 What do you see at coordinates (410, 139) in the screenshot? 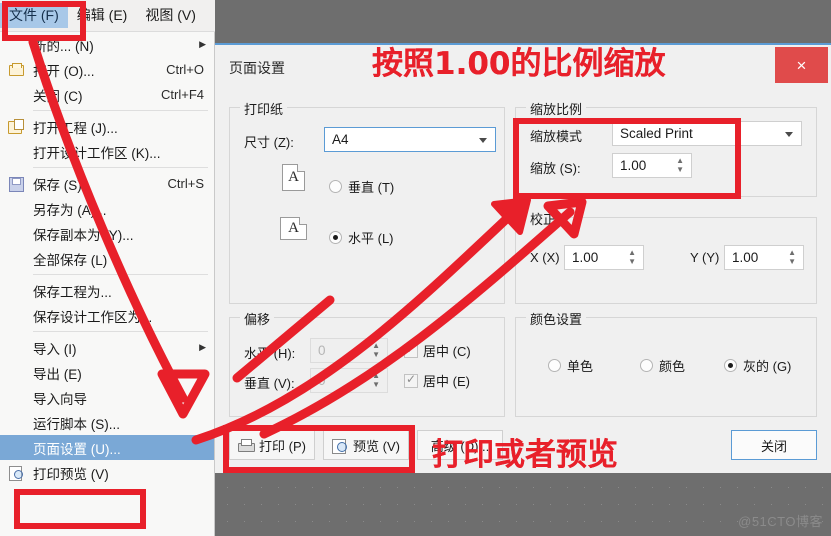
I see `paper-size-combo: A4` at bounding box center [410, 139].